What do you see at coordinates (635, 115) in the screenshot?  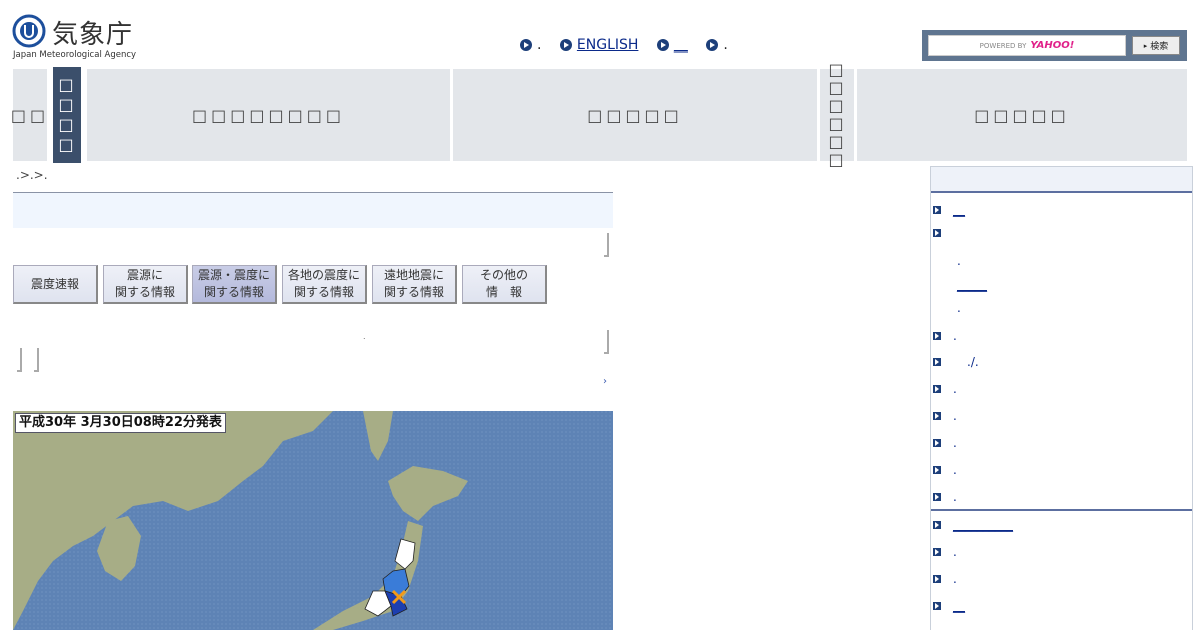 I see `nav-item-4: □□□□□` at bounding box center [635, 115].